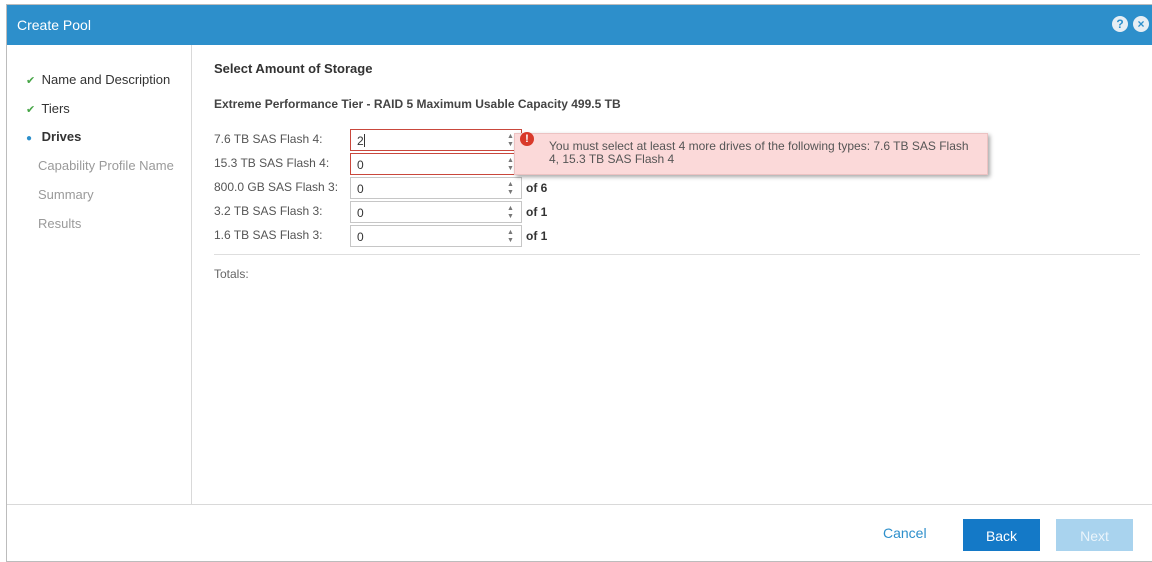  I want to click on title-bar: Create Pool ? ×, so click(579, 25).